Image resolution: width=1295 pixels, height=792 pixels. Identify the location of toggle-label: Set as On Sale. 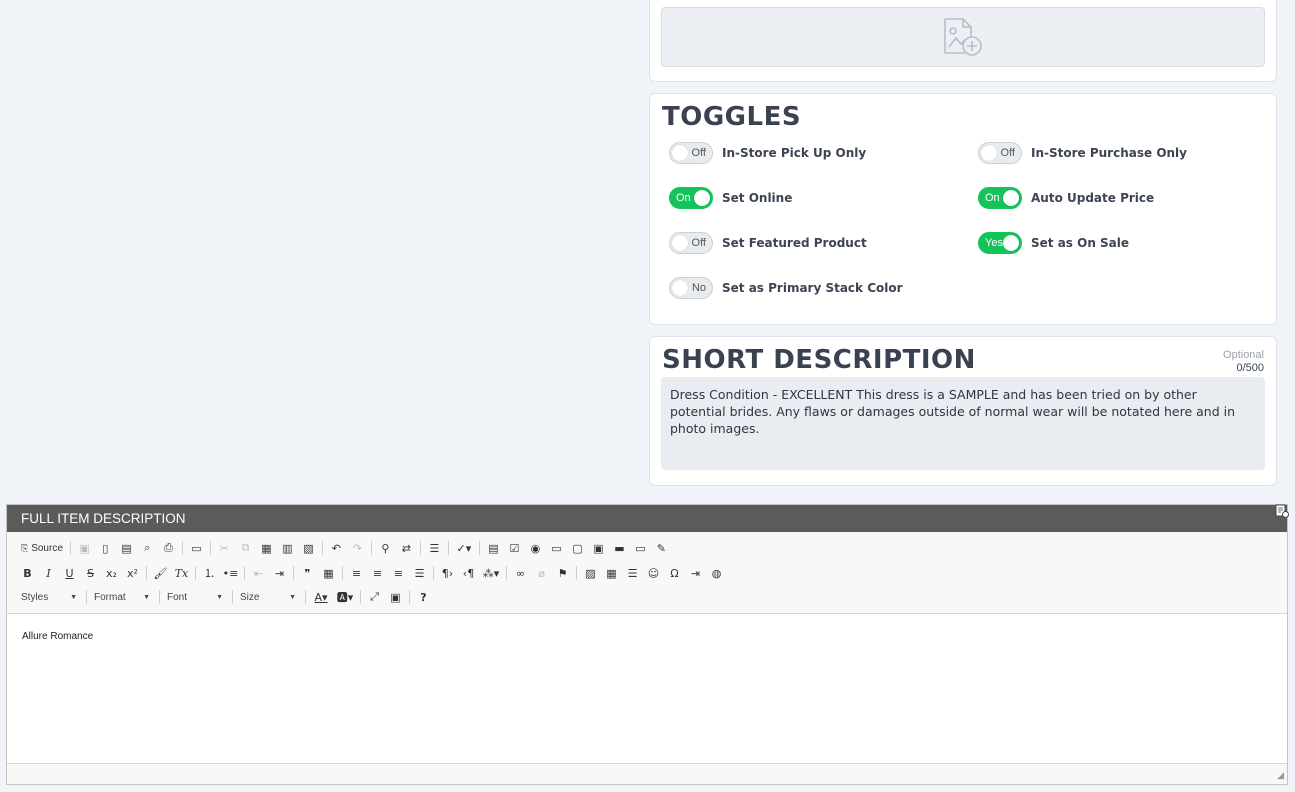
(1080, 243).